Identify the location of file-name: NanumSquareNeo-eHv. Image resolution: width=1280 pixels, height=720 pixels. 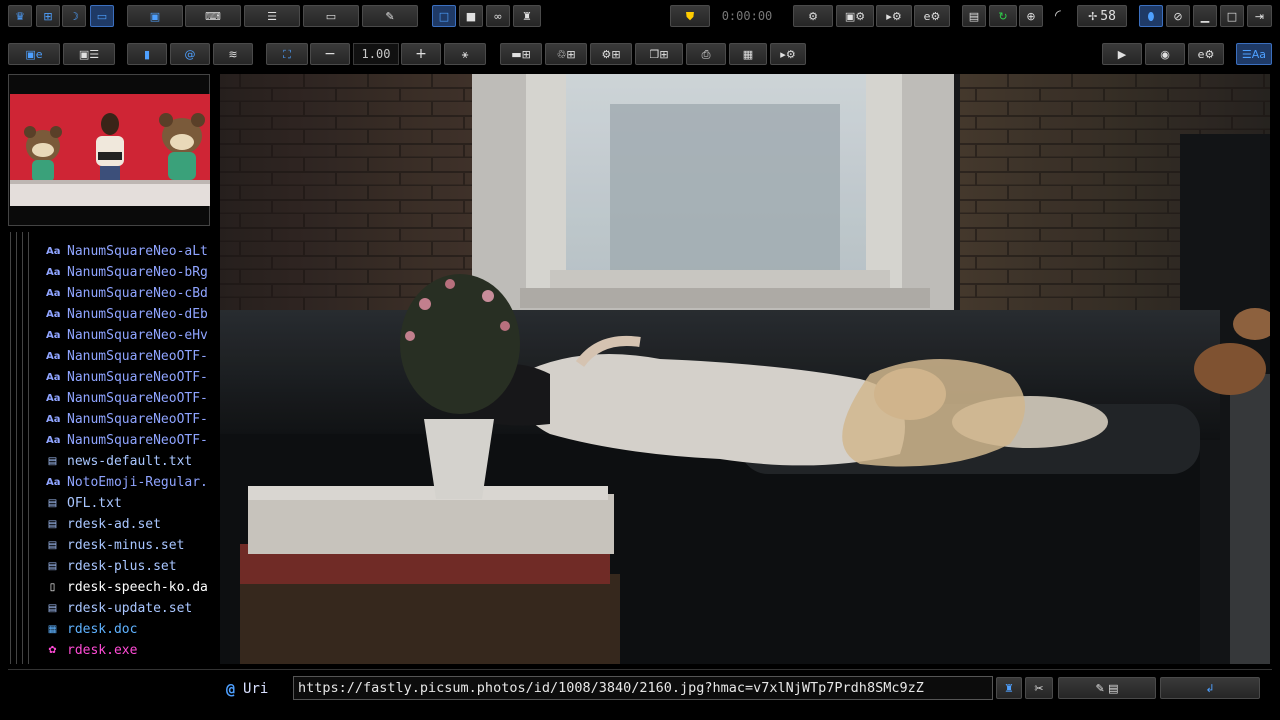
(137, 335).